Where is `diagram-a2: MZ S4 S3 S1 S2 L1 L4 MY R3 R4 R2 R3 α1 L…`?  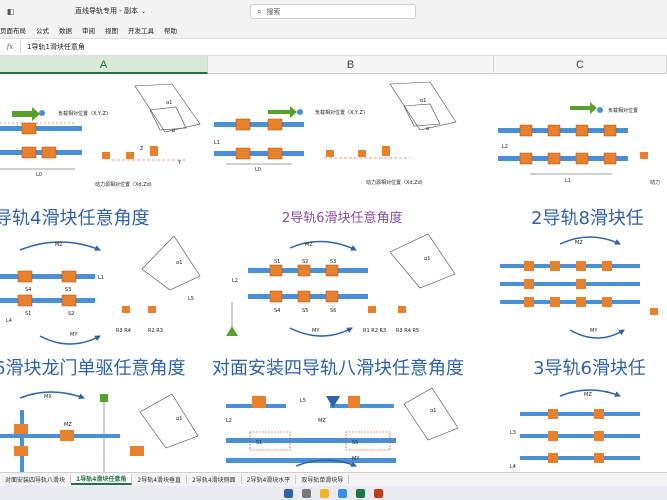
diagram-a2: MZ S4 S3 S1 S2 L1 L4 MY R3 R4 R2 R3 α1 L… is located at coordinates (100, 290).